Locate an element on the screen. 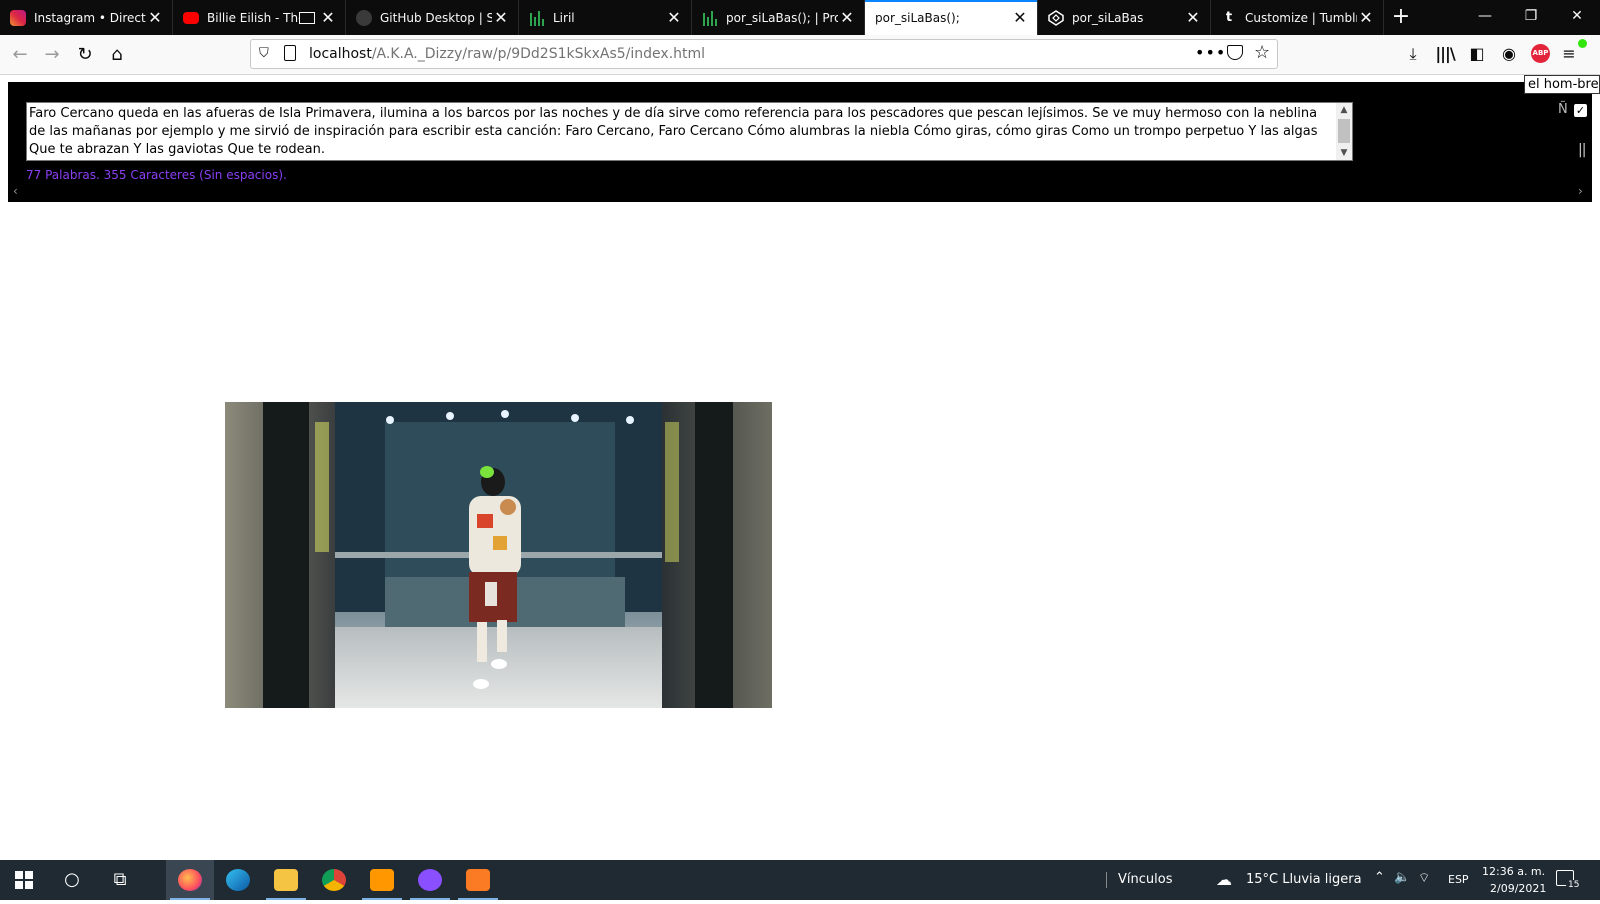 This screenshot has width=1600, height=904. tab-proyecto: por_siLaBas(); | Proye ✕ is located at coordinates (778, 17).